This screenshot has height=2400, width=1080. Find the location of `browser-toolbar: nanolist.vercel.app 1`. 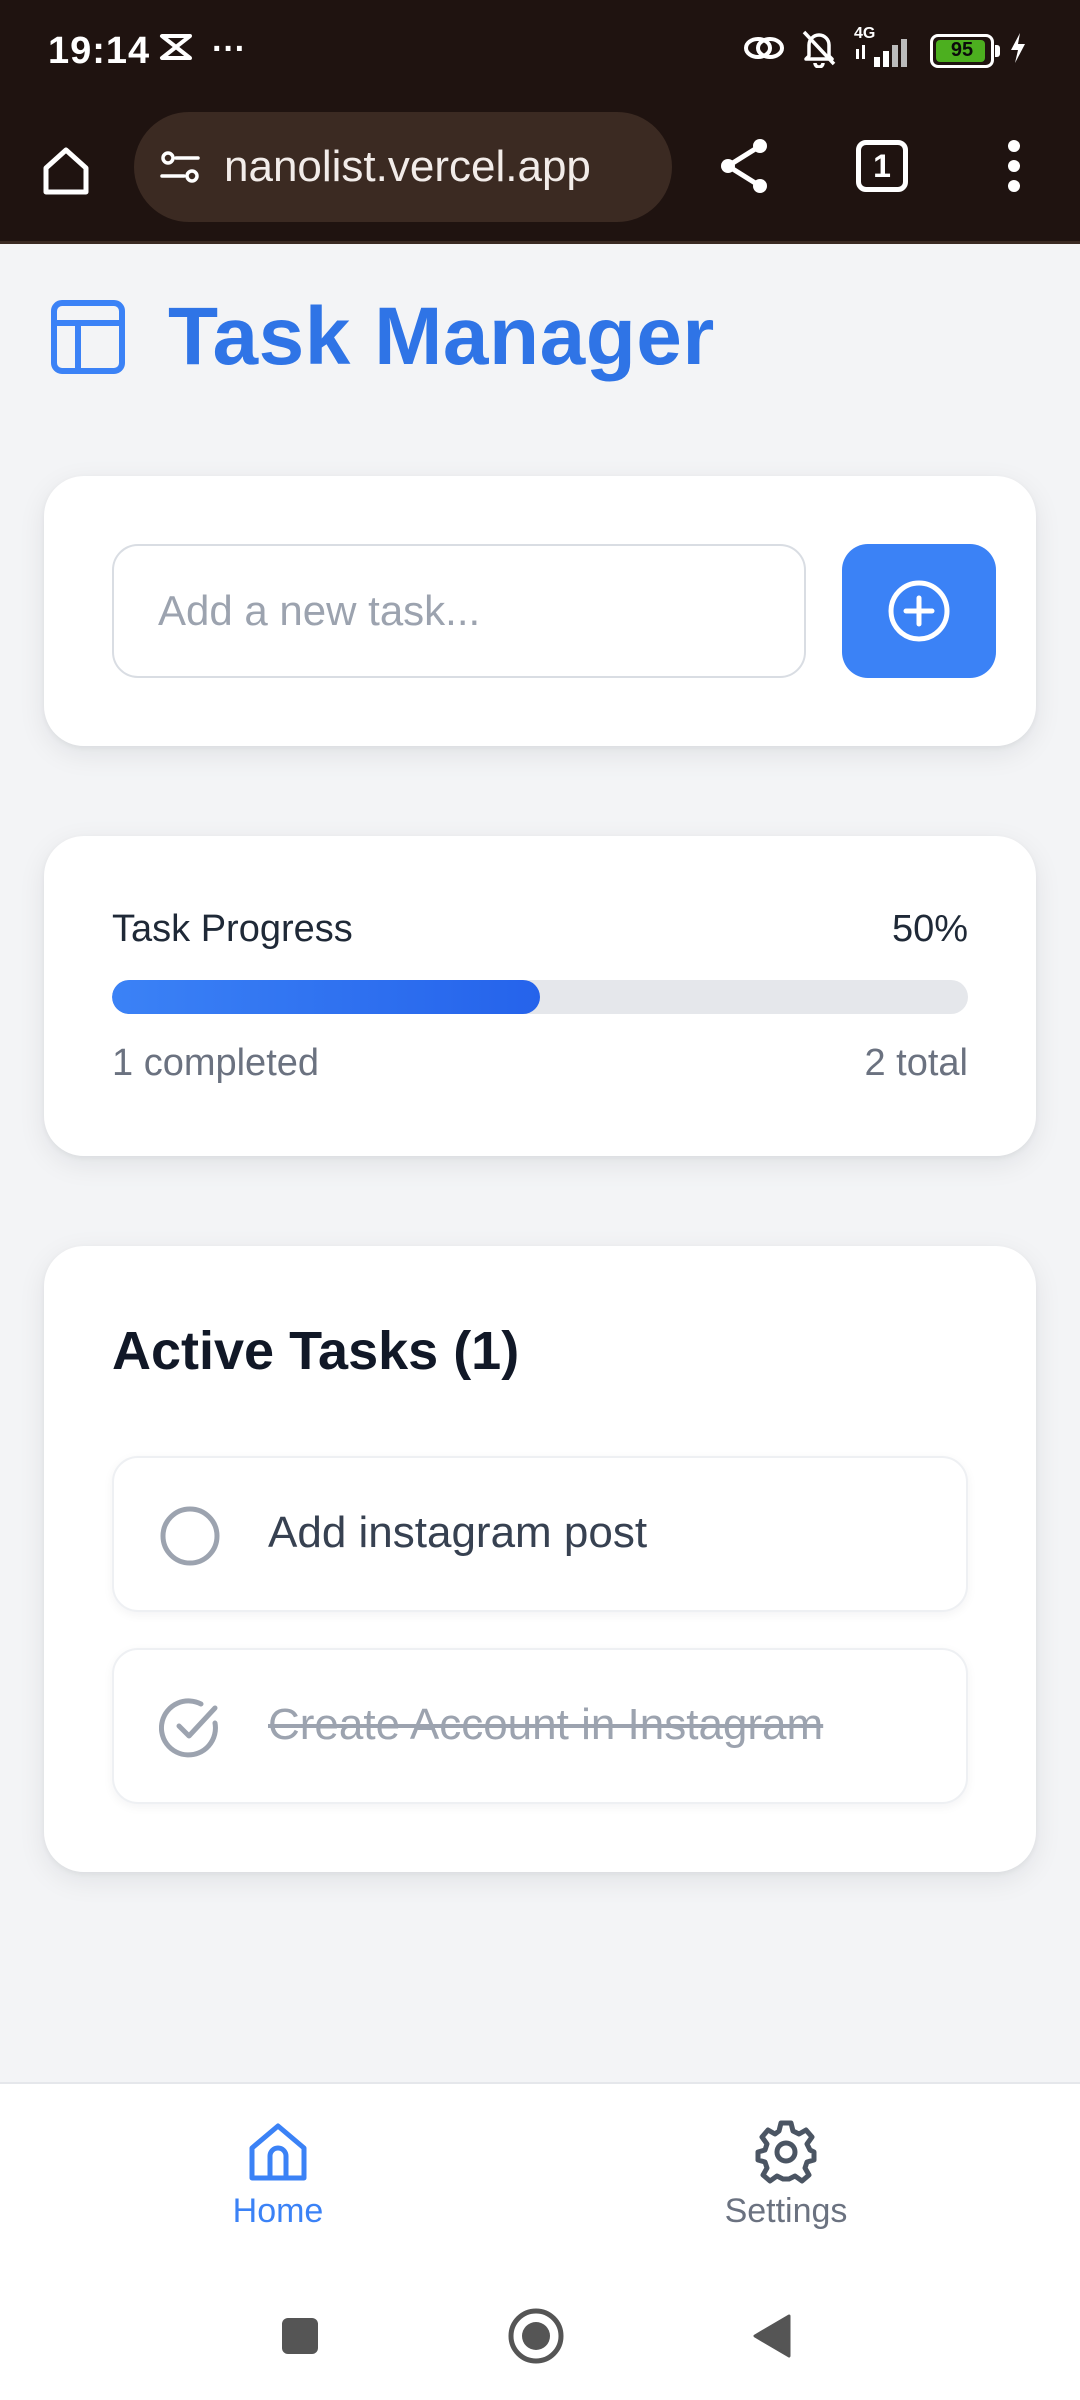

browser-toolbar: nanolist.vercel.app 1 is located at coordinates (540, 176).